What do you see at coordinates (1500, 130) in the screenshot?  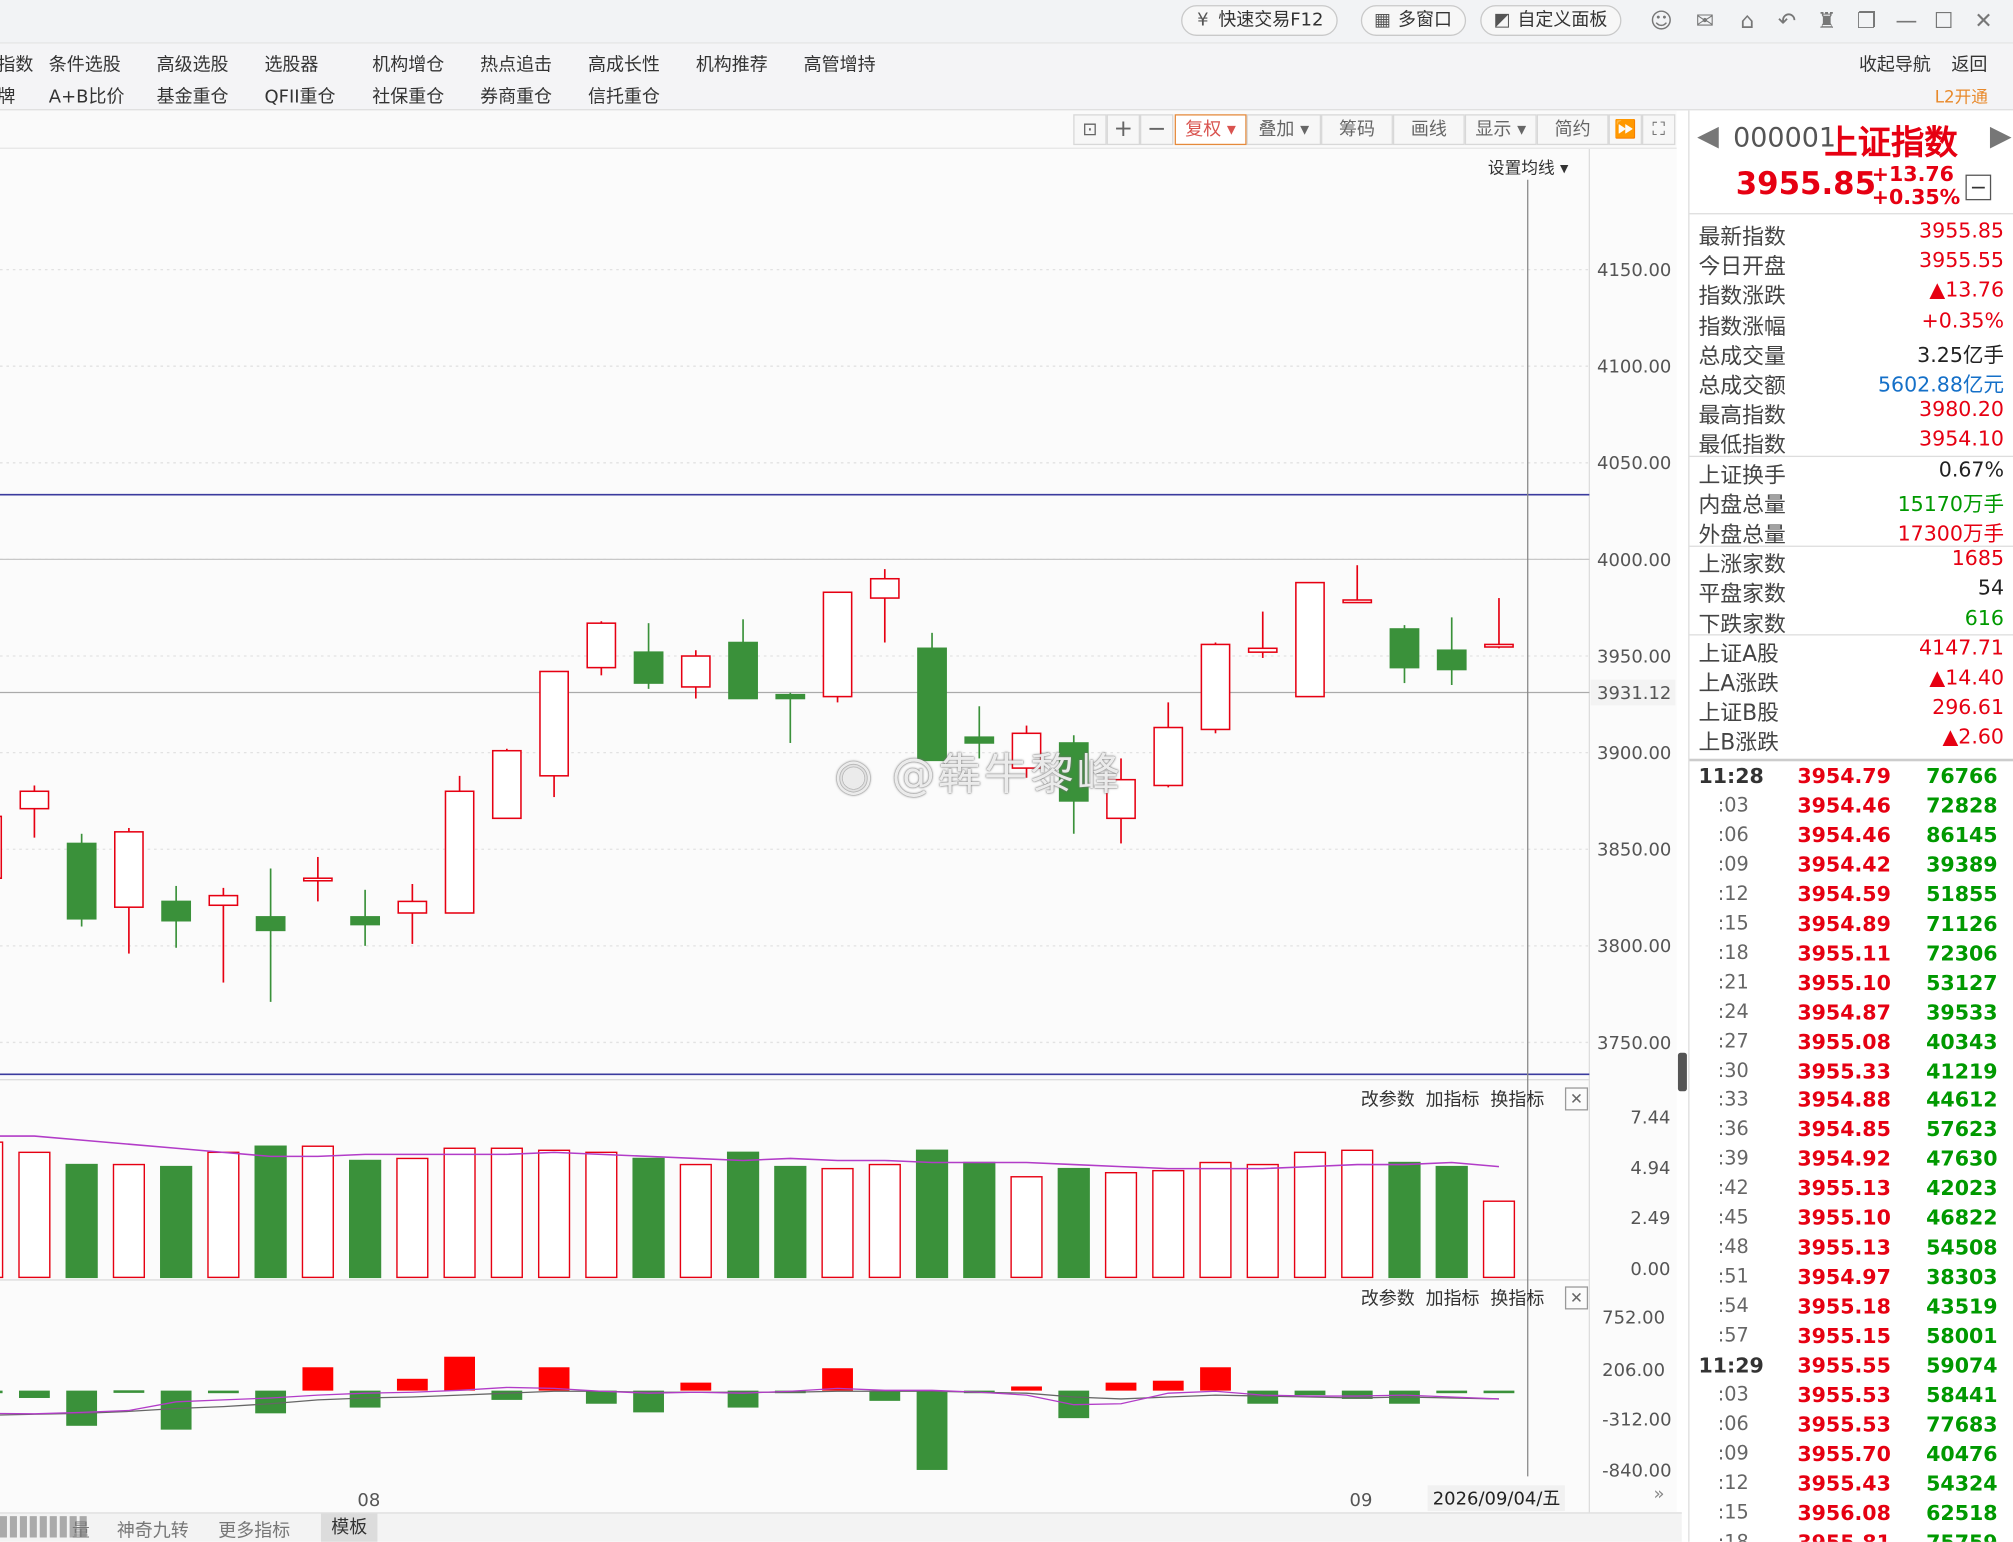 I see `display-button: 显示 ▾` at bounding box center [1500, 130].